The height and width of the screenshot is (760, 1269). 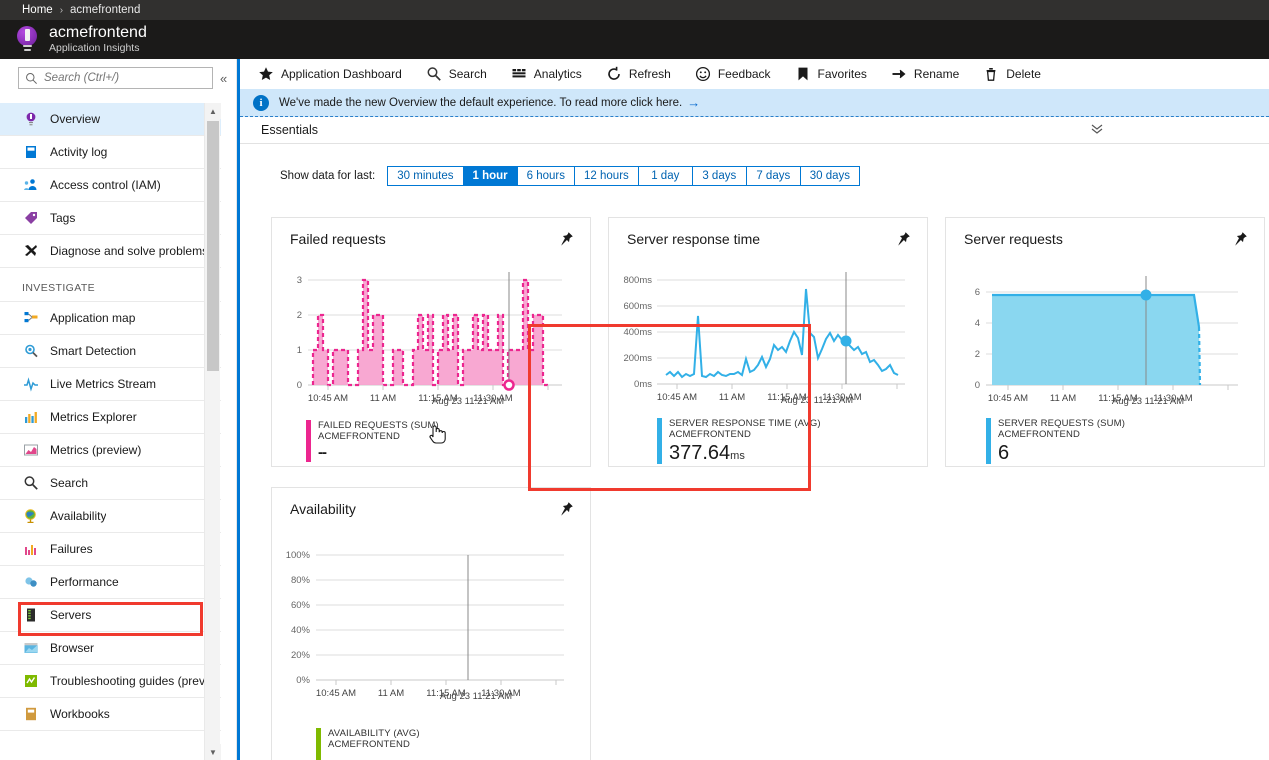 I want to click on toolbar-button-label: Search, so click(x=467, y=74).